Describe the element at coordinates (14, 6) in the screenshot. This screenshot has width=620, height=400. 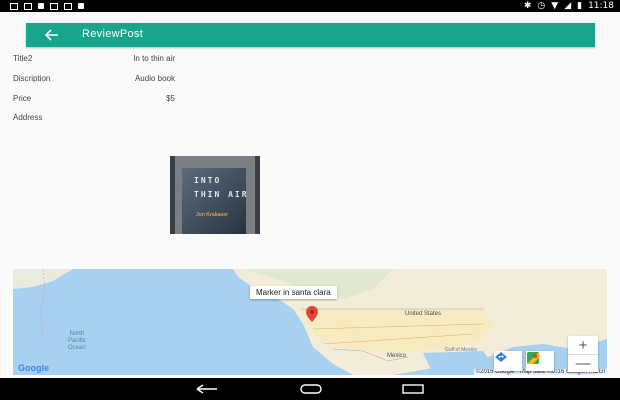
I see `image-notification-icon` at that location.